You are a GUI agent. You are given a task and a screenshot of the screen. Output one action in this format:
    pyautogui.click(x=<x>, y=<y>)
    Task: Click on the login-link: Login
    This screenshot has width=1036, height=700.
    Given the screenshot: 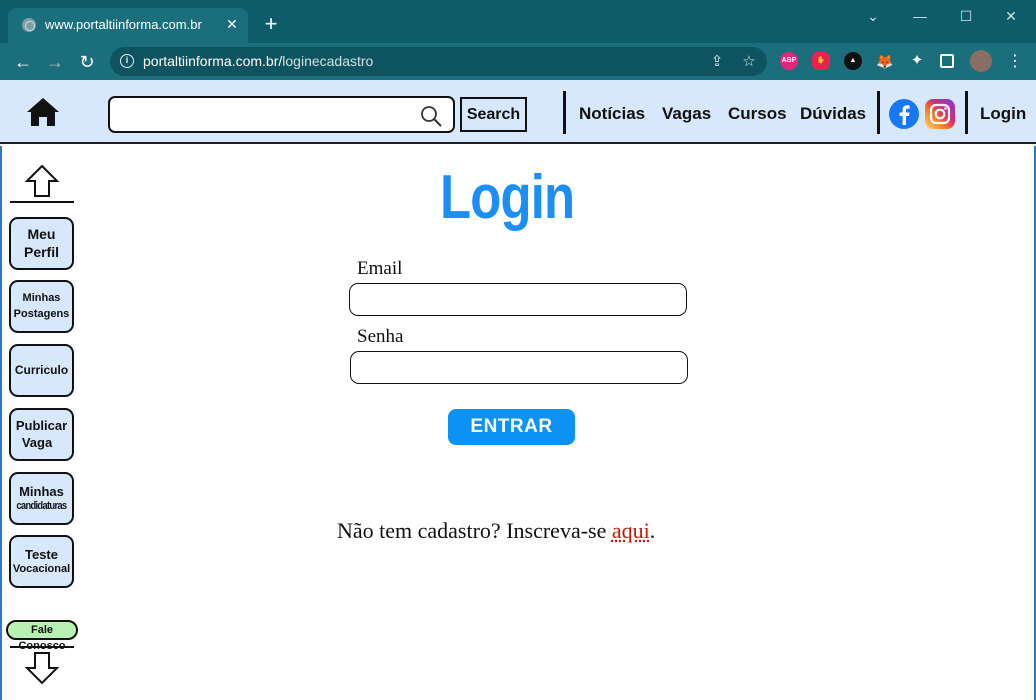 What is the action you would take?
    pyautogui.click(x=1003, y=114)
    